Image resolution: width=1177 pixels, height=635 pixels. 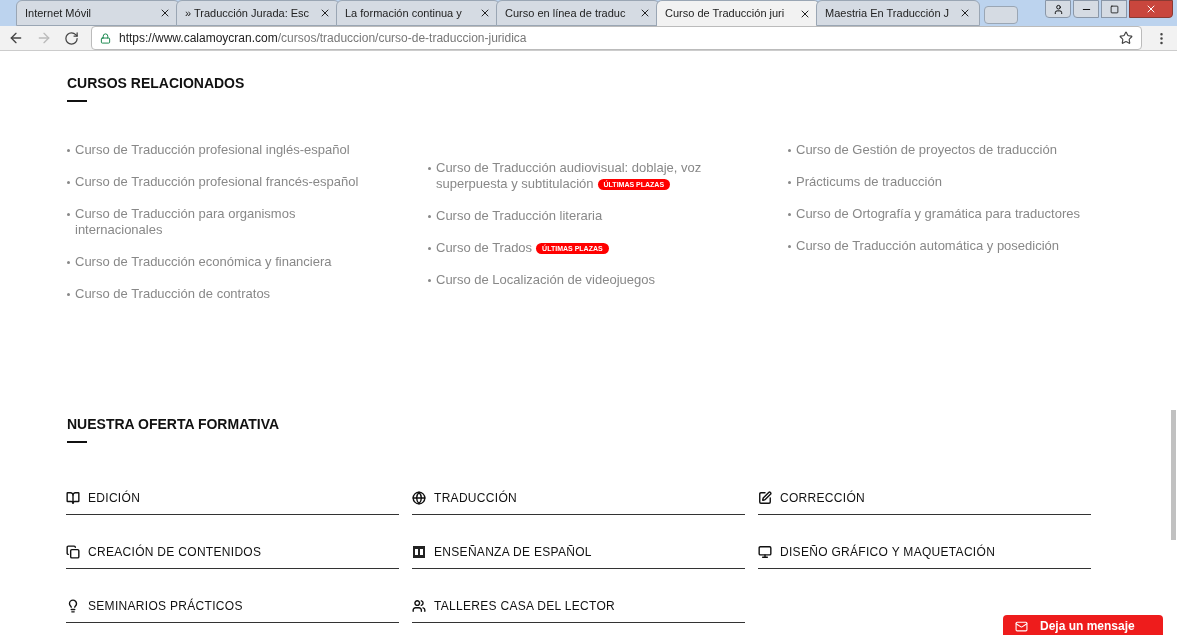 I want to click on course-link: Curso de Traducción para organismos internacionales, so click(x=225, y=222).